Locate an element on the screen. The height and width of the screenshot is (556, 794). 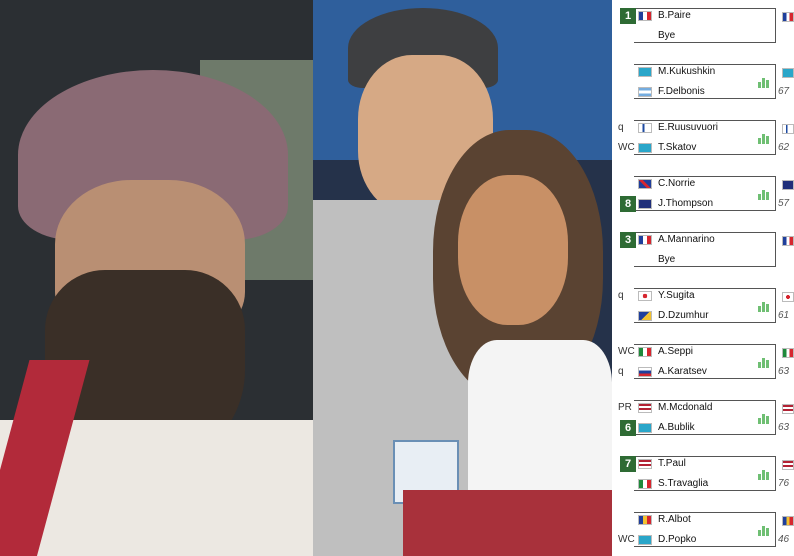
bracket-match: q Y.Sugita D.Dzumhur 61 is located at coordinates (703, 301).